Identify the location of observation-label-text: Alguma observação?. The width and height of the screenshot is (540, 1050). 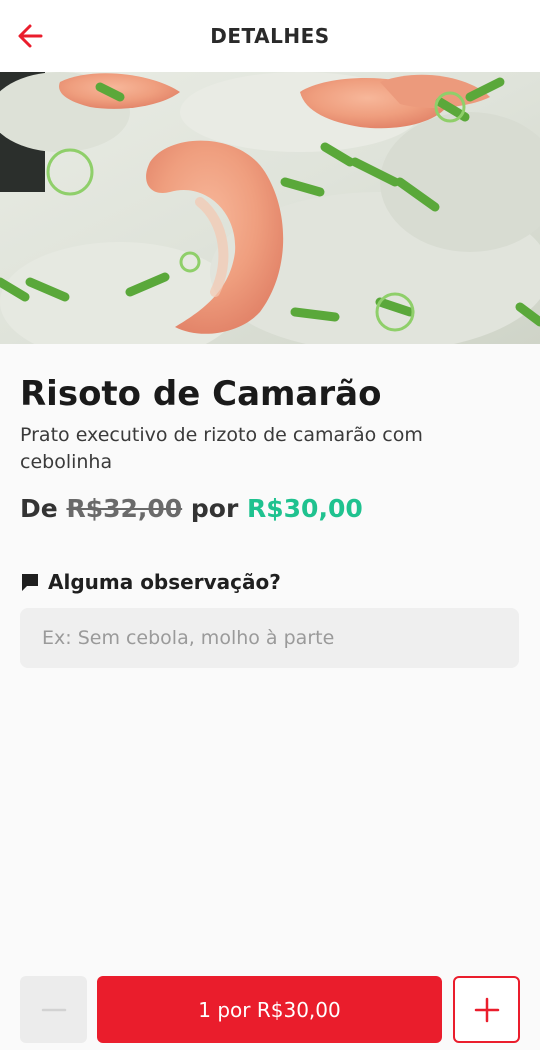
(164, 582).